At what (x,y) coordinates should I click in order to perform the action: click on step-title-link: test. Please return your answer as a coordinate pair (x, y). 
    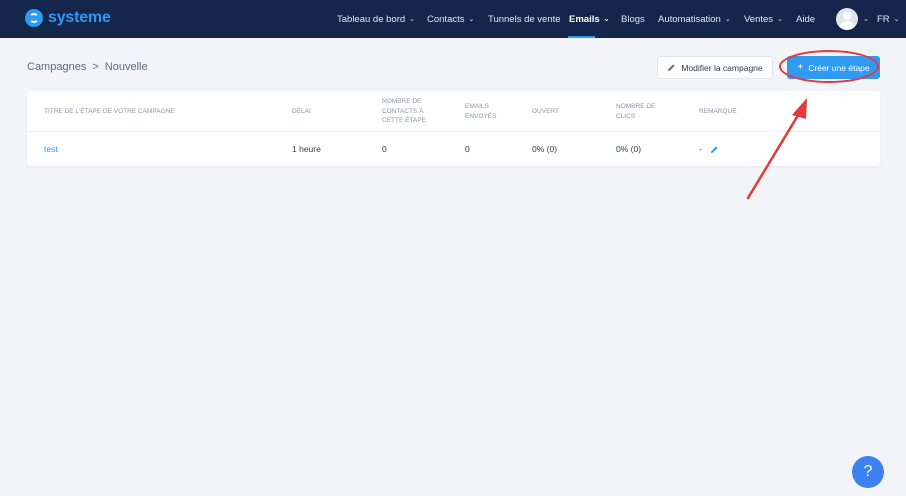
    Looking at the image, I should click on (51, 149).